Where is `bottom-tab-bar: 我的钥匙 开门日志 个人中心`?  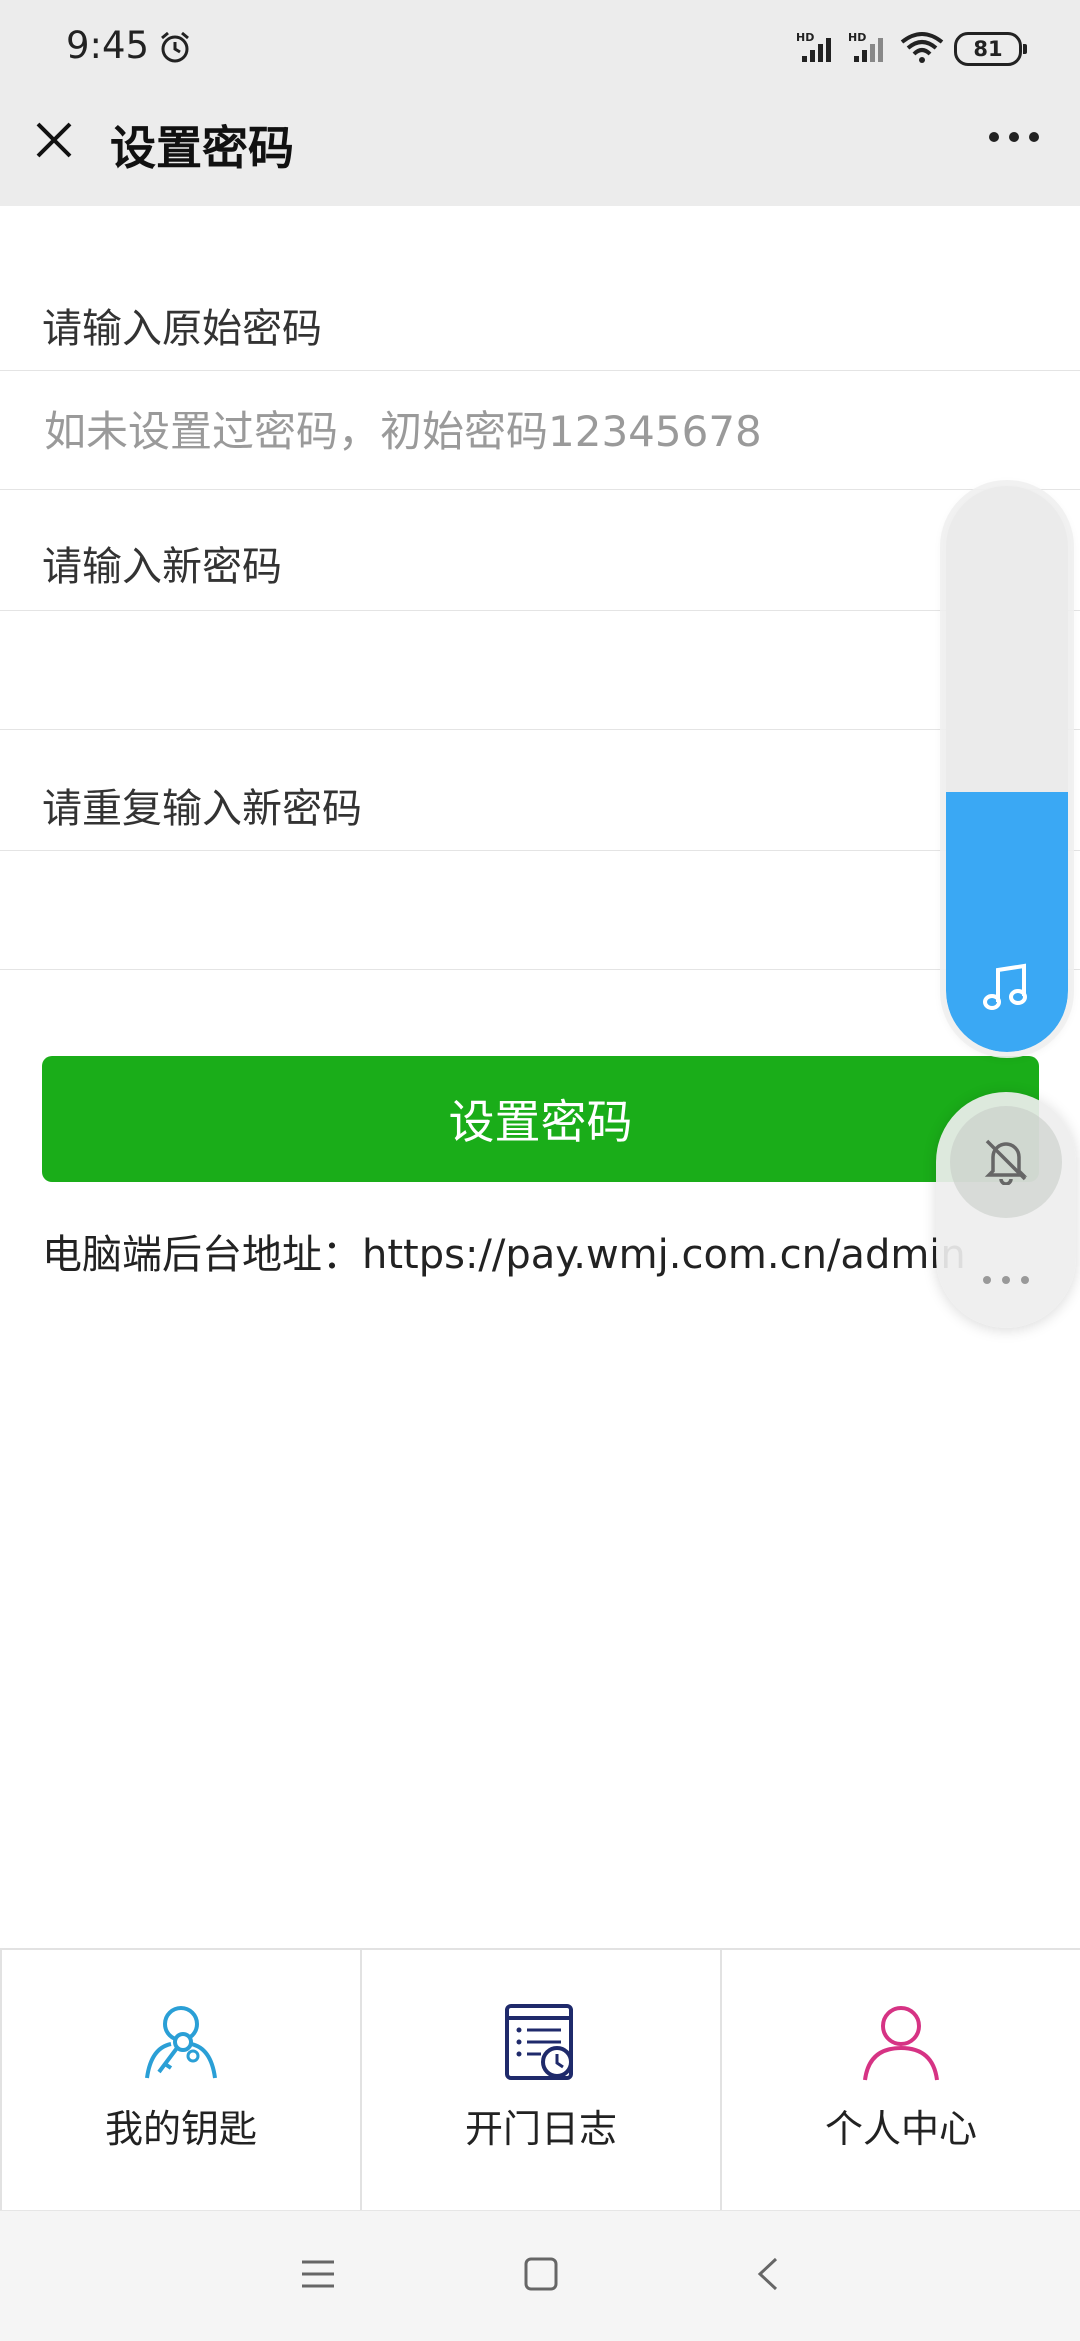 bottom-tab-bar: 我的钥匙 开门日志 个人中心 is located at coordinates (540, 2079).